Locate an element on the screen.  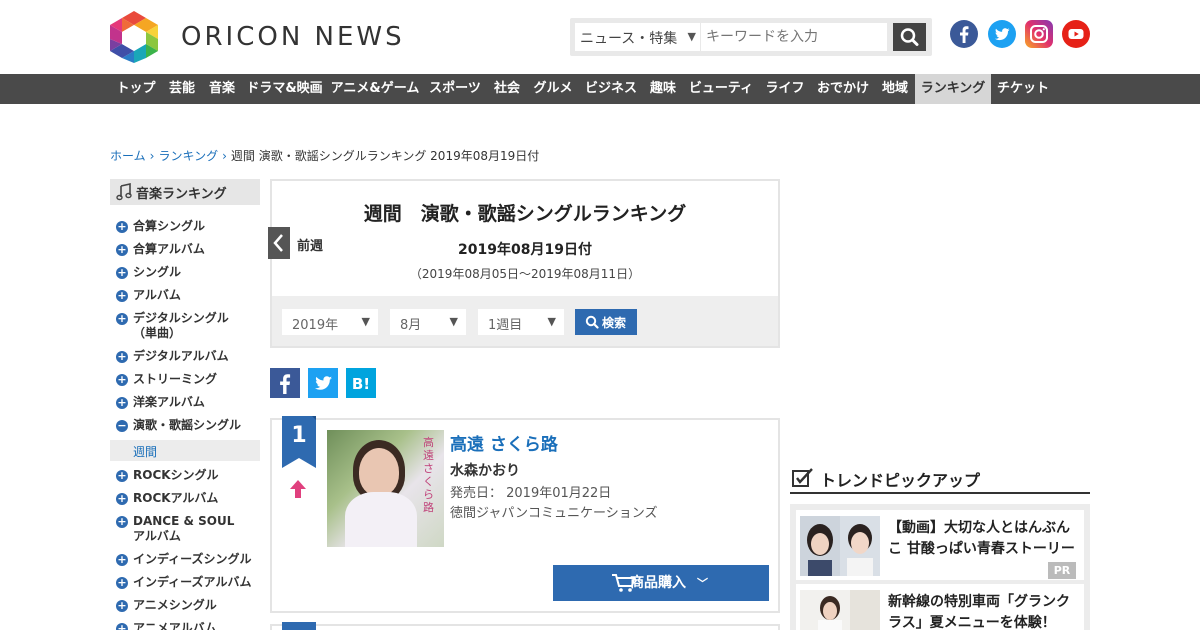
logo-text: ORICON NEWS is located at coordinates (293, 37).